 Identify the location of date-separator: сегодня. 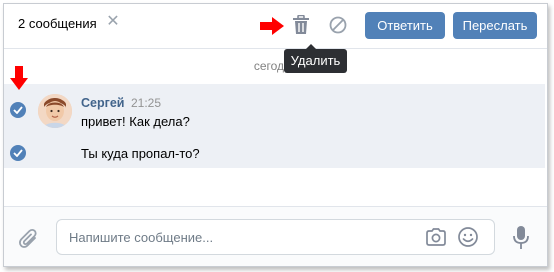
(275, 66).